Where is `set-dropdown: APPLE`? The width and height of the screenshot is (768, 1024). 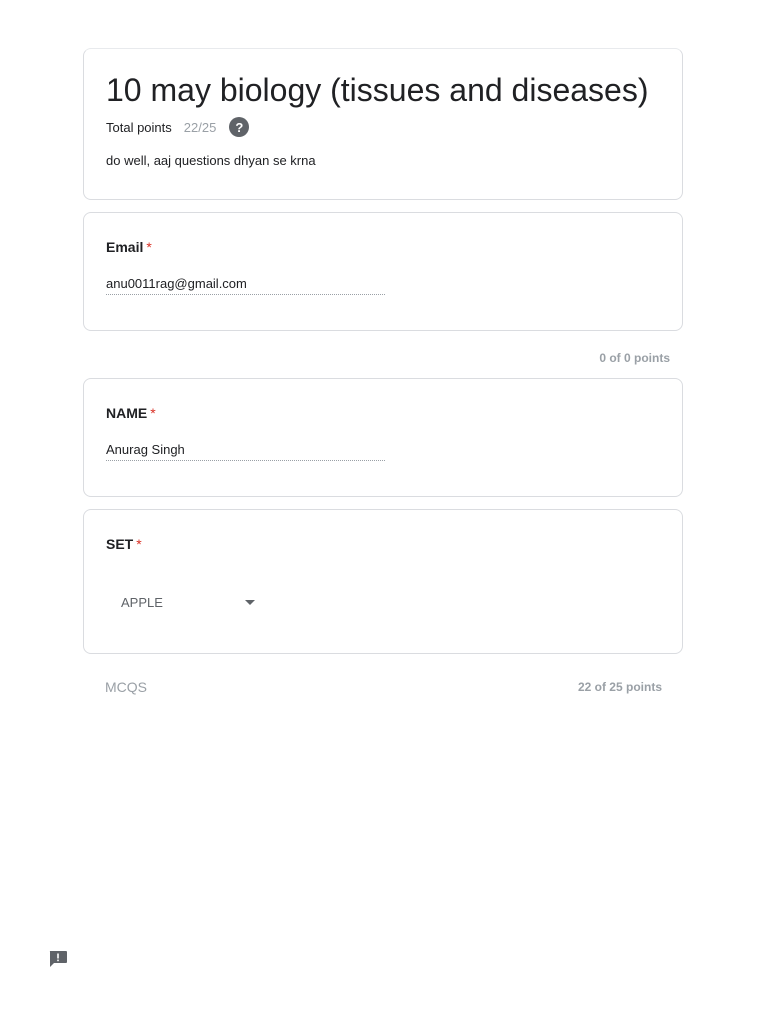
set-dropdown: APPLE is located at coordinates (186, 602).